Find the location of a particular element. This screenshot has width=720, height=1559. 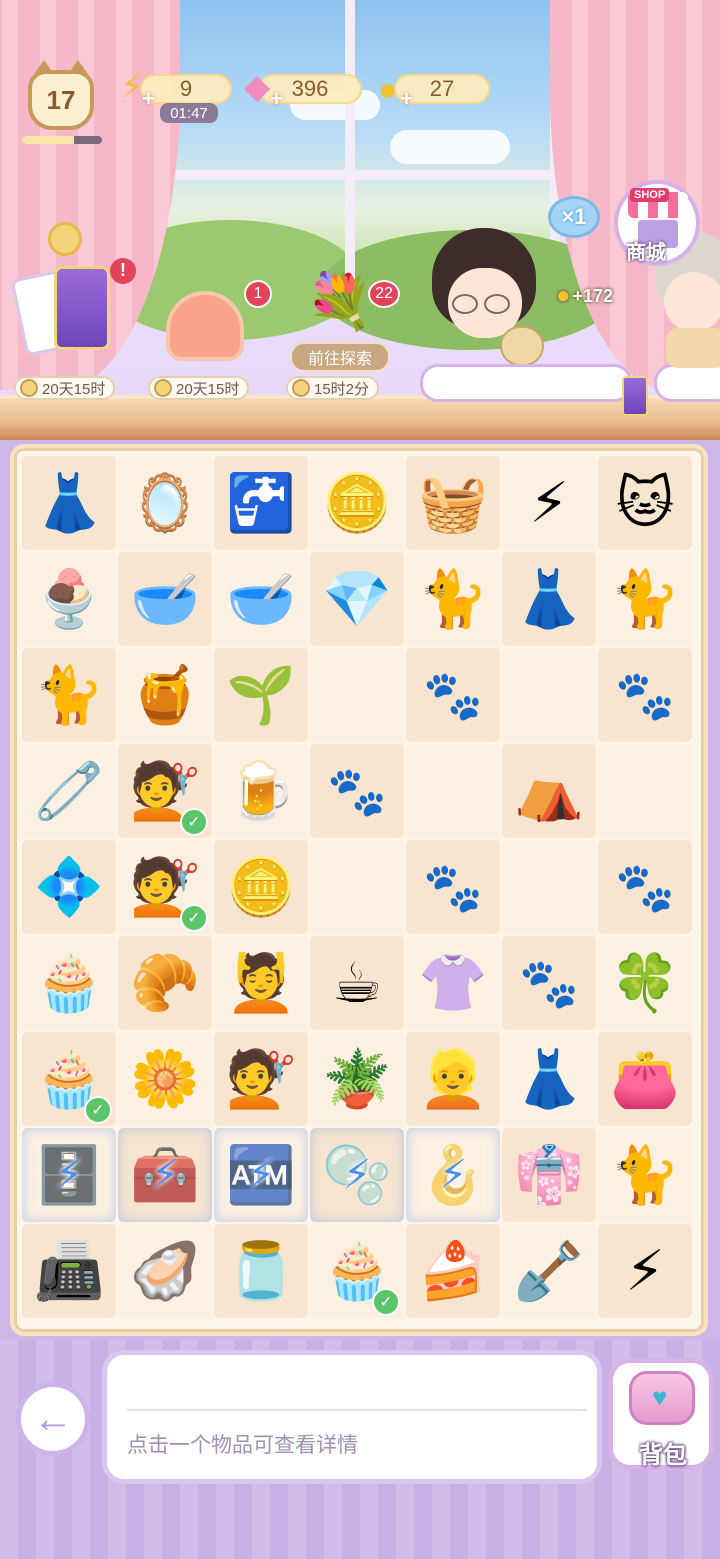

grid-cell: 💎 is located at coordinates (357, 599).